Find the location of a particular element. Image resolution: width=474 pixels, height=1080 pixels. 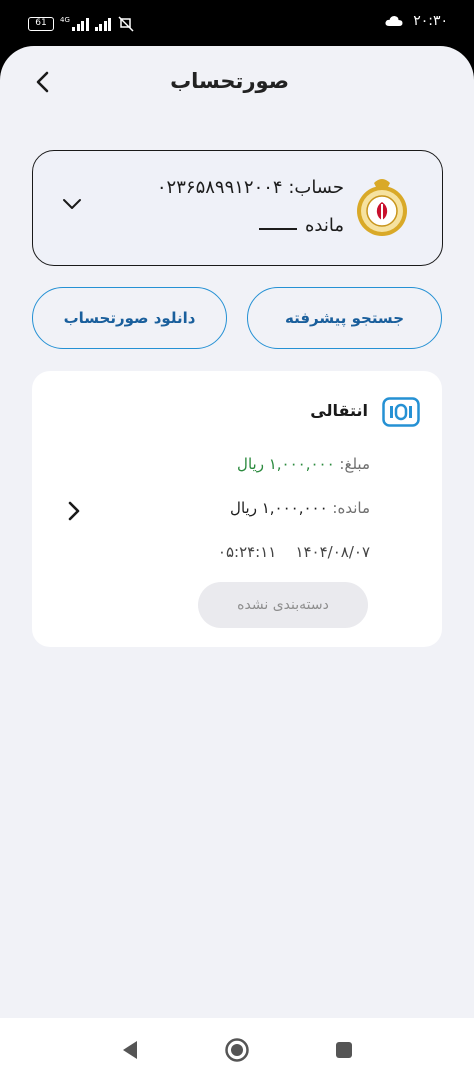

header: صورتحساب is located at coordinates (237, 81).